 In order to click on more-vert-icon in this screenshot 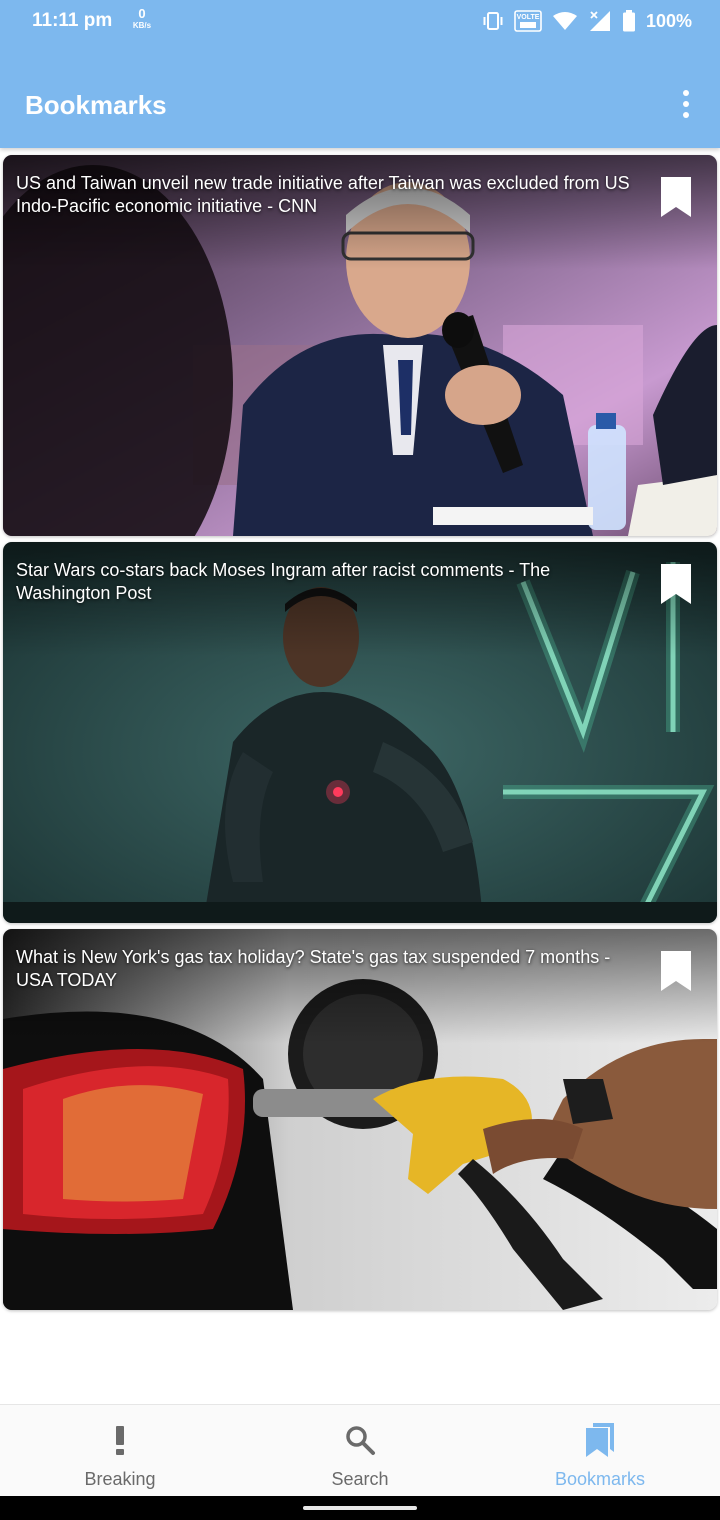, I will do `click(686, 104)`.